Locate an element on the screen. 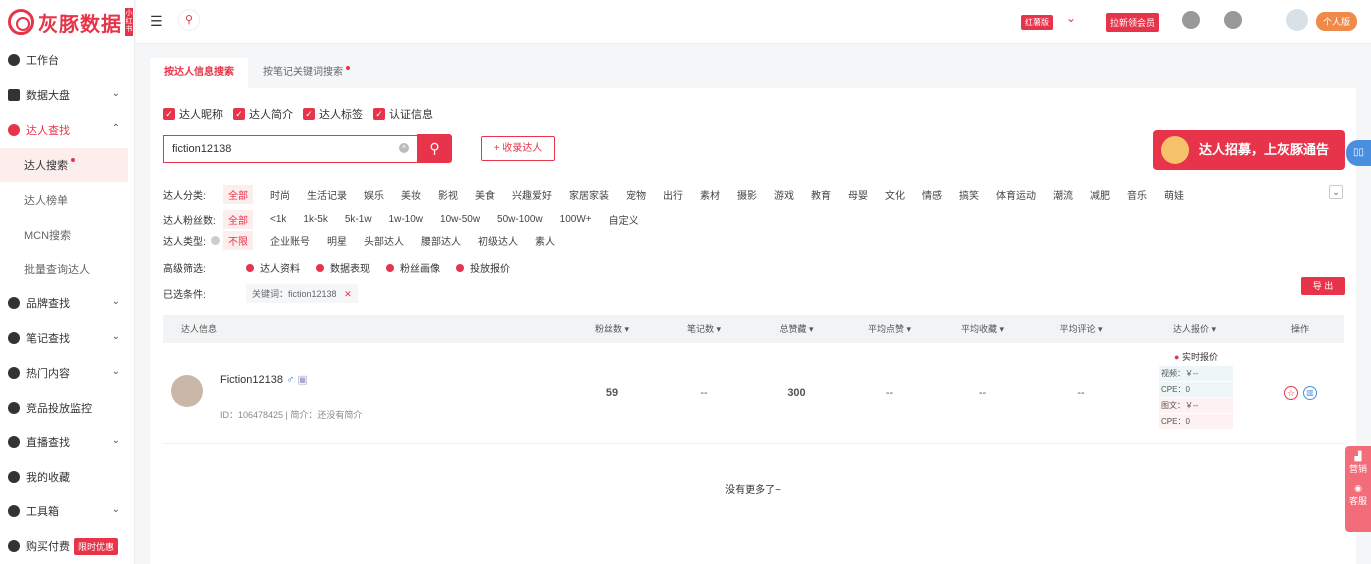 The height and width of the screenshot is (564, 1371). side-toggle: ▯▯ is located at coordinates (1358, 153).